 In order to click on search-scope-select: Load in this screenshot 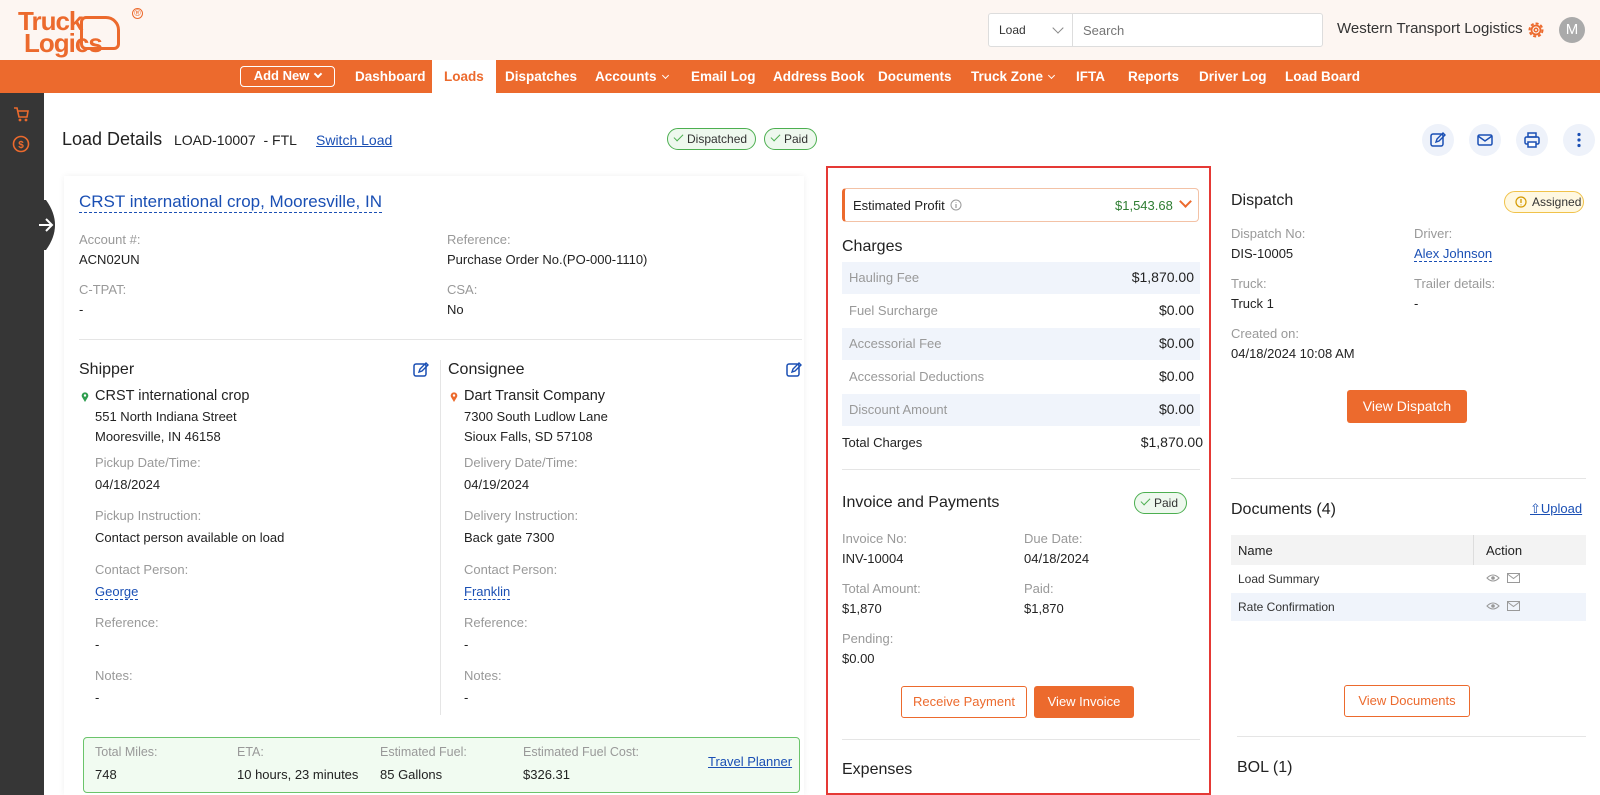, I will do `click(1031, 30)`.